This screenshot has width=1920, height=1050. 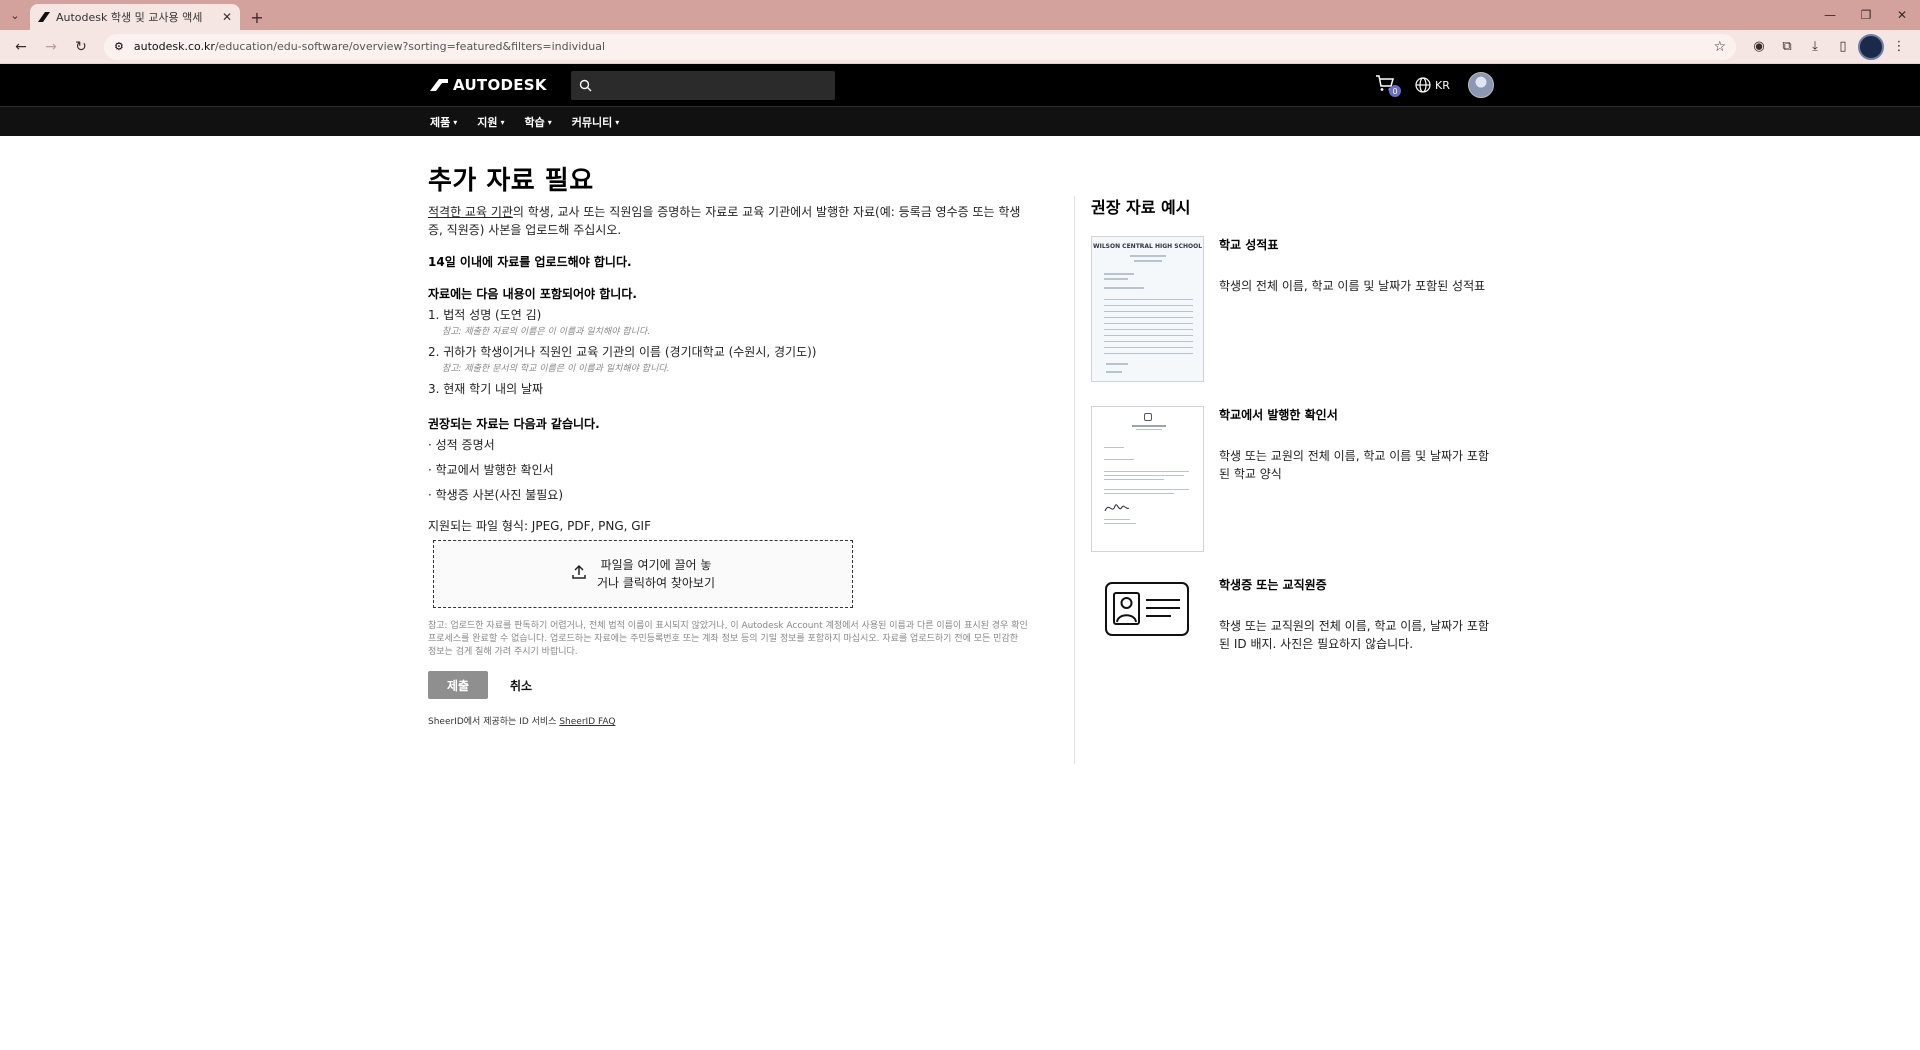 I want to click on recommended-item: · 학생증 사본(사진 불필요), so click(x=496, y=495).